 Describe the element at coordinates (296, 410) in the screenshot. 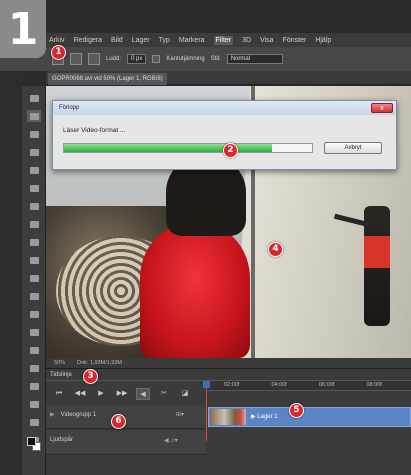

I see `callout-marker-5: 5` at that location.